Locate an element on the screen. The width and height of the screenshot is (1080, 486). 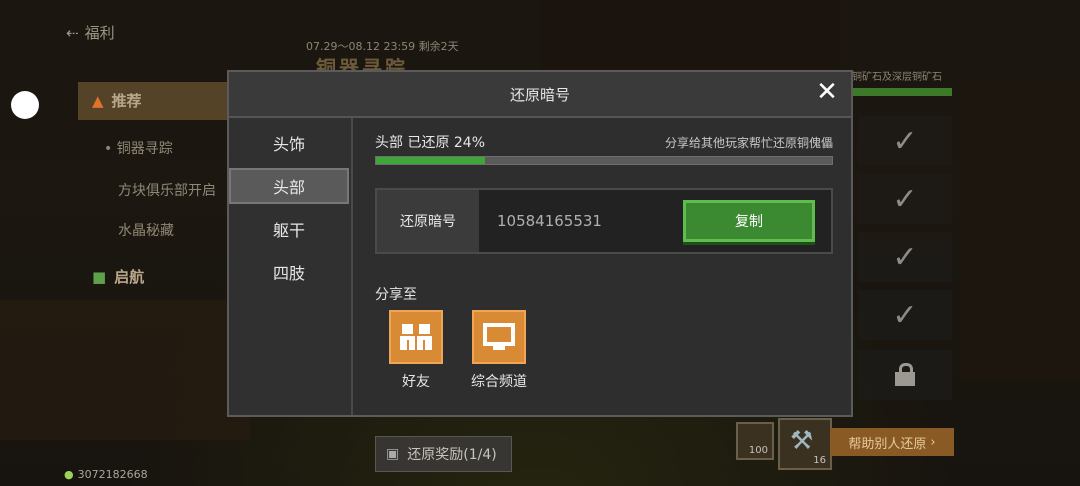
tab-headwear: 头饰 is located at coordinates (289, 143).